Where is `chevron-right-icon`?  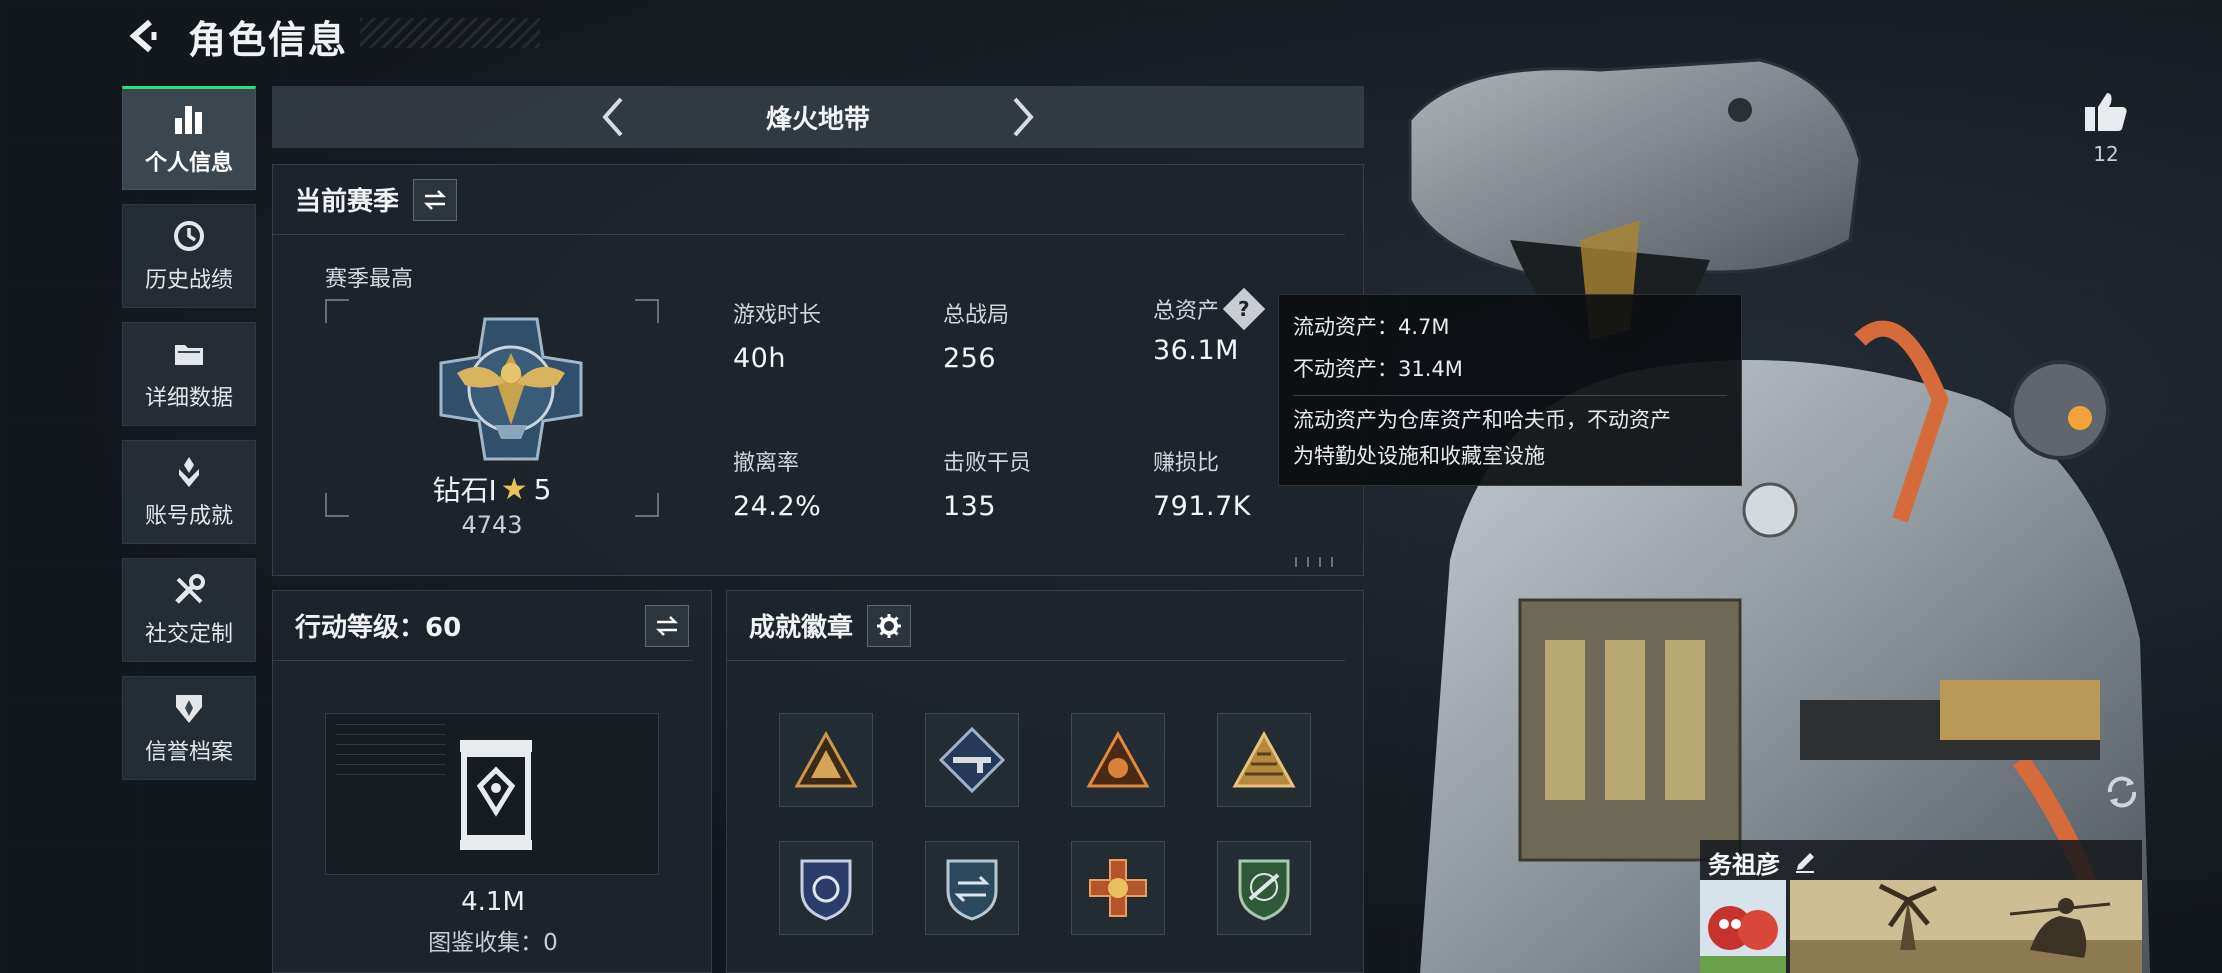
chevron-right-icon is located at coordinates (1023, 117).